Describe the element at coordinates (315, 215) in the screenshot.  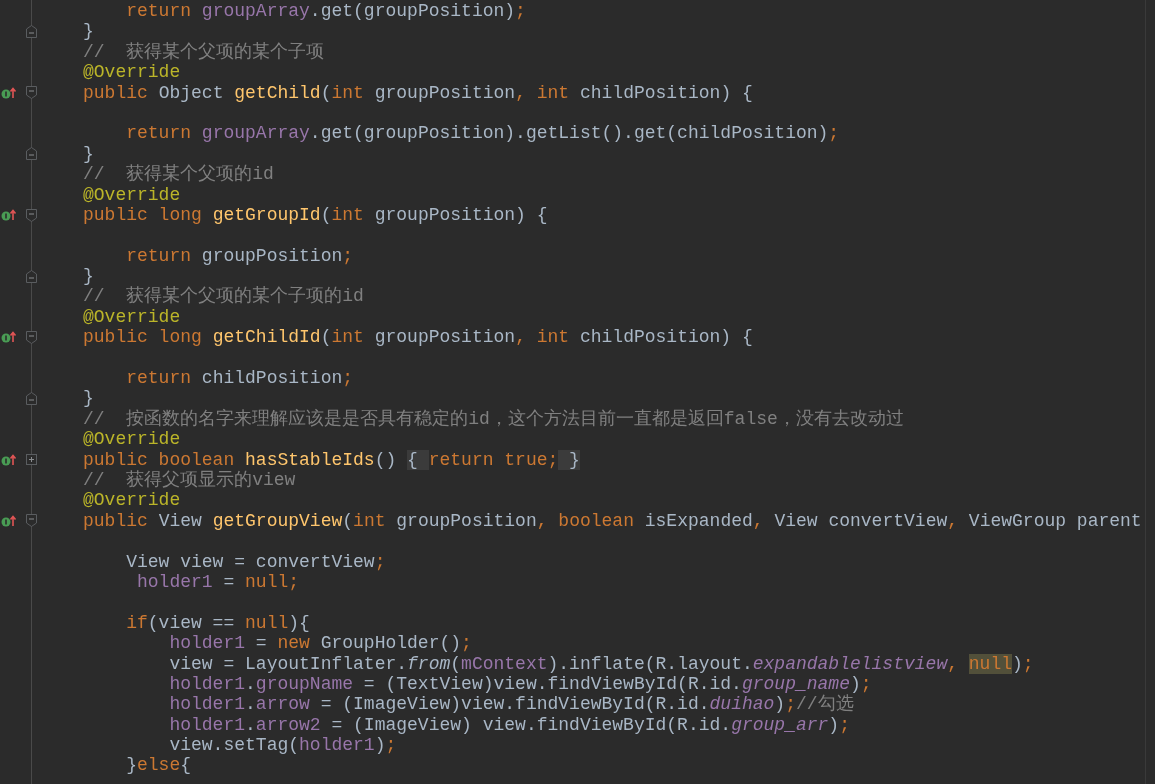
I see `code-line: public long getGroupId(int groupPosition) {` at that location.